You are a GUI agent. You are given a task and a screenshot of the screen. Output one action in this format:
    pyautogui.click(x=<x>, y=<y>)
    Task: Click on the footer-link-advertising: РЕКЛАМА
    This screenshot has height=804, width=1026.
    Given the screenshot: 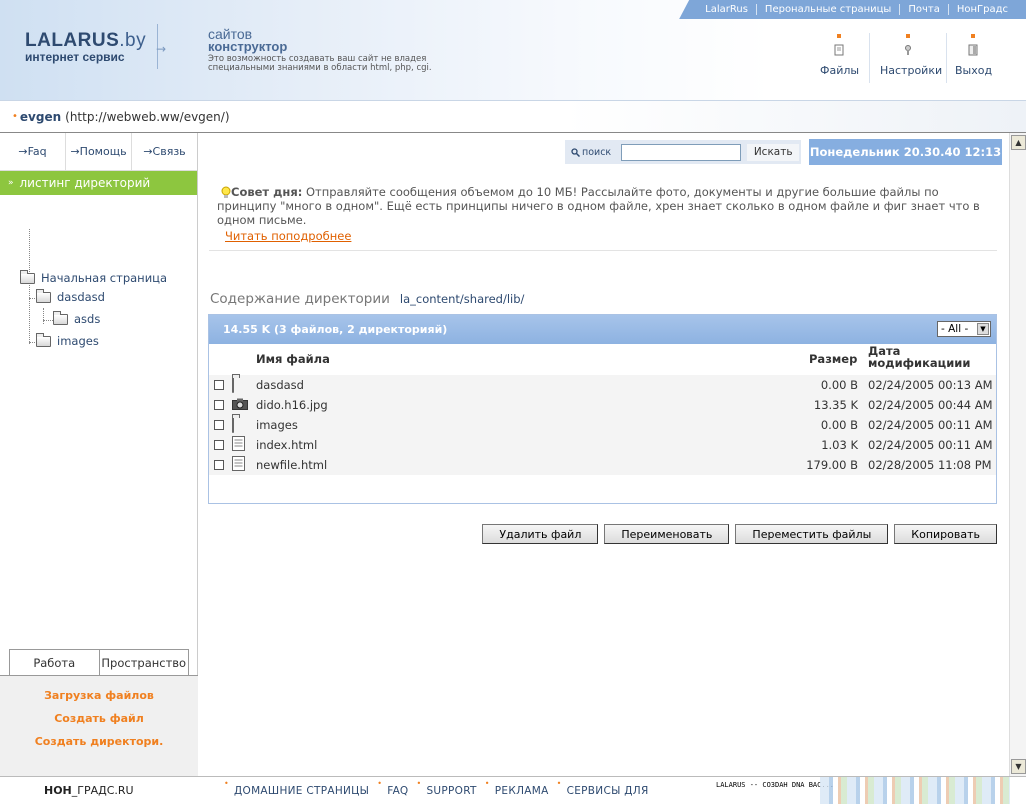 What is the action you would take?
    pyautogui.click(x=519, y=788)
    